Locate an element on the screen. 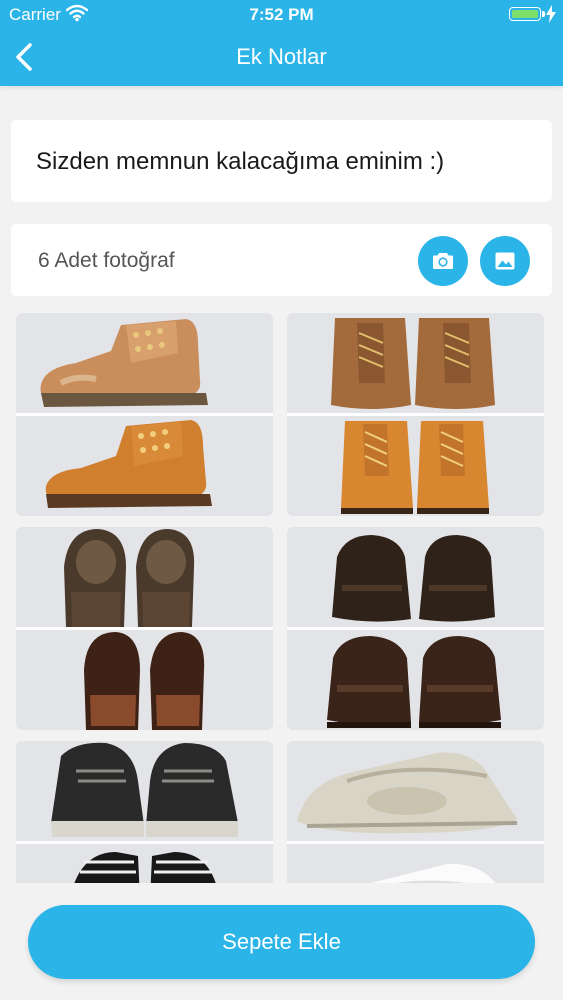 Image resolution: width=563 pixels, height=1000 pixels. status-bar: Carrier 7:52 PM is located at coordinates (281, 15).